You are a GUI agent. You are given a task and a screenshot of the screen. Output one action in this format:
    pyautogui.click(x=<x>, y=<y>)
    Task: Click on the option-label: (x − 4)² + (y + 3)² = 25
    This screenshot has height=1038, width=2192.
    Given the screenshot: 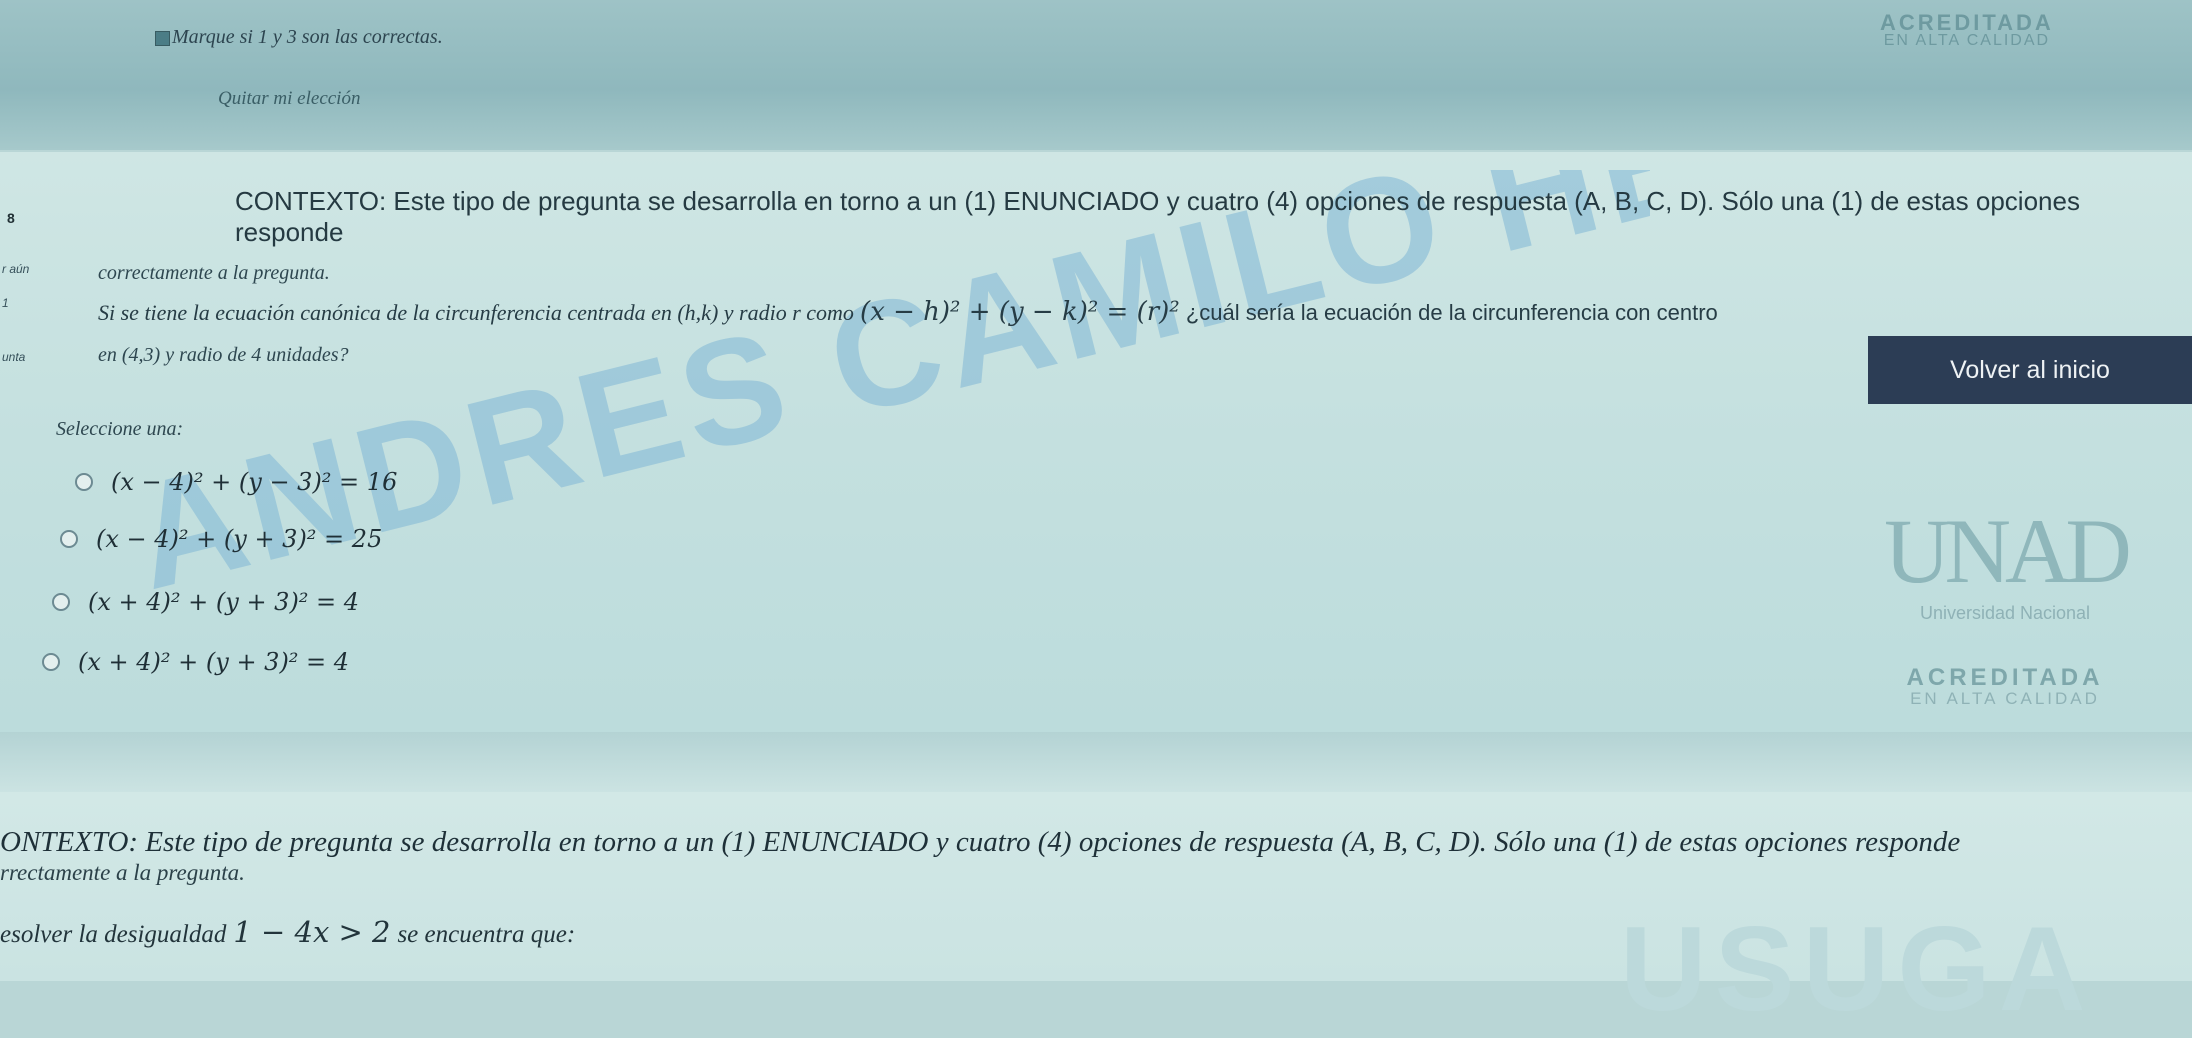 What is the action you would take?
    pyautogui.click(x=239, y=539)
    